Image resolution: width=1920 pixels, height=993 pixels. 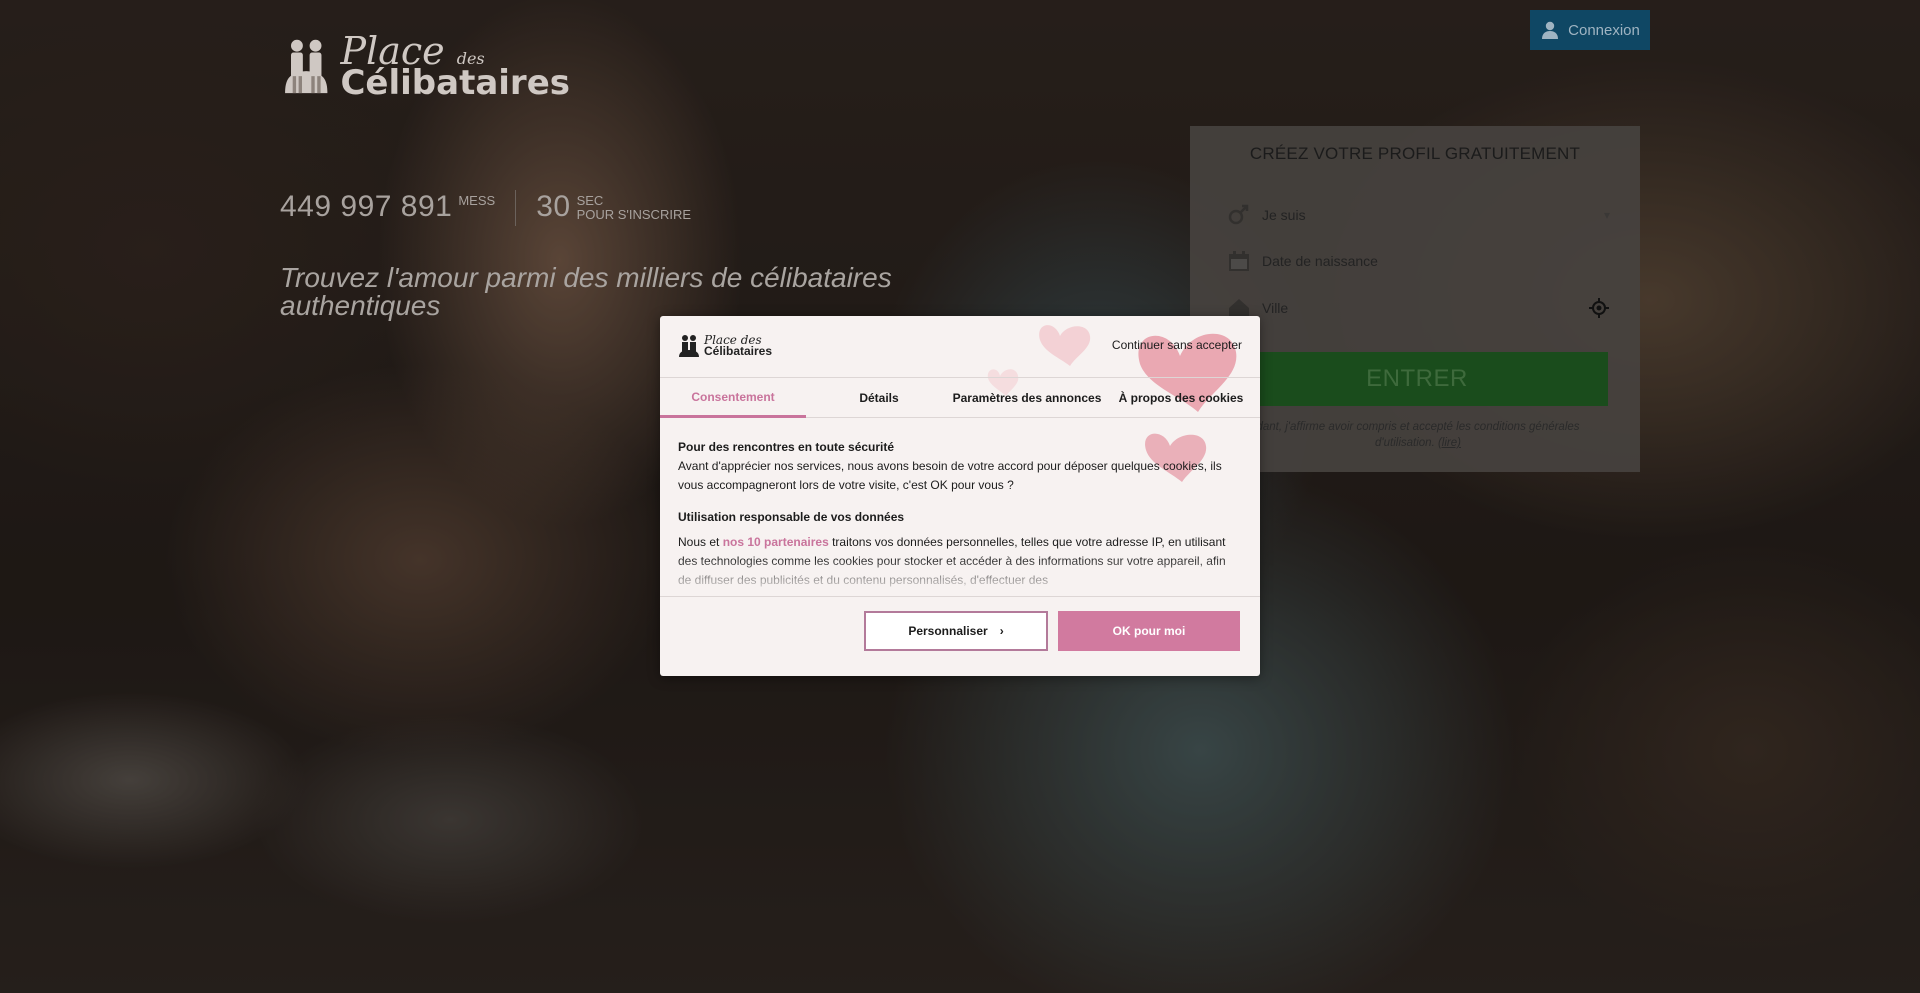 I want to click on partners-link: nos 10 partenaires, so click(x=776, y=542).